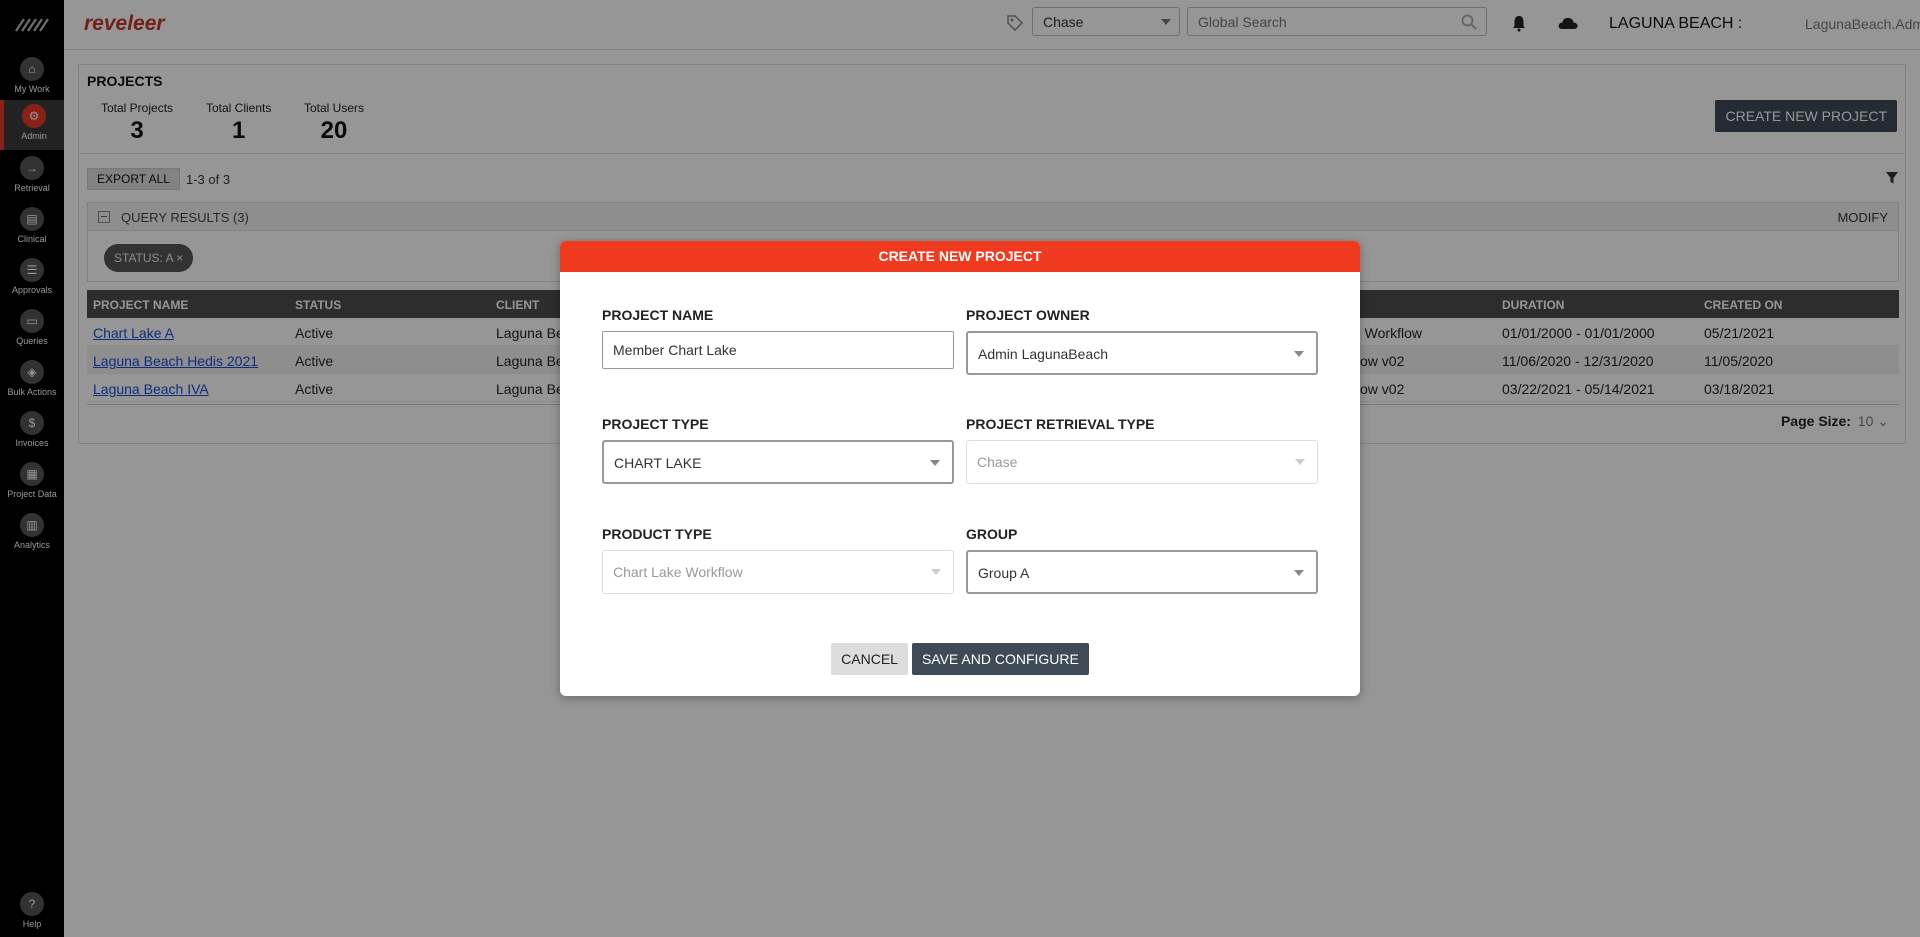 The image size is (1920, 937). I want to click on group-field: GROUP Group A, so click(1142, 560).